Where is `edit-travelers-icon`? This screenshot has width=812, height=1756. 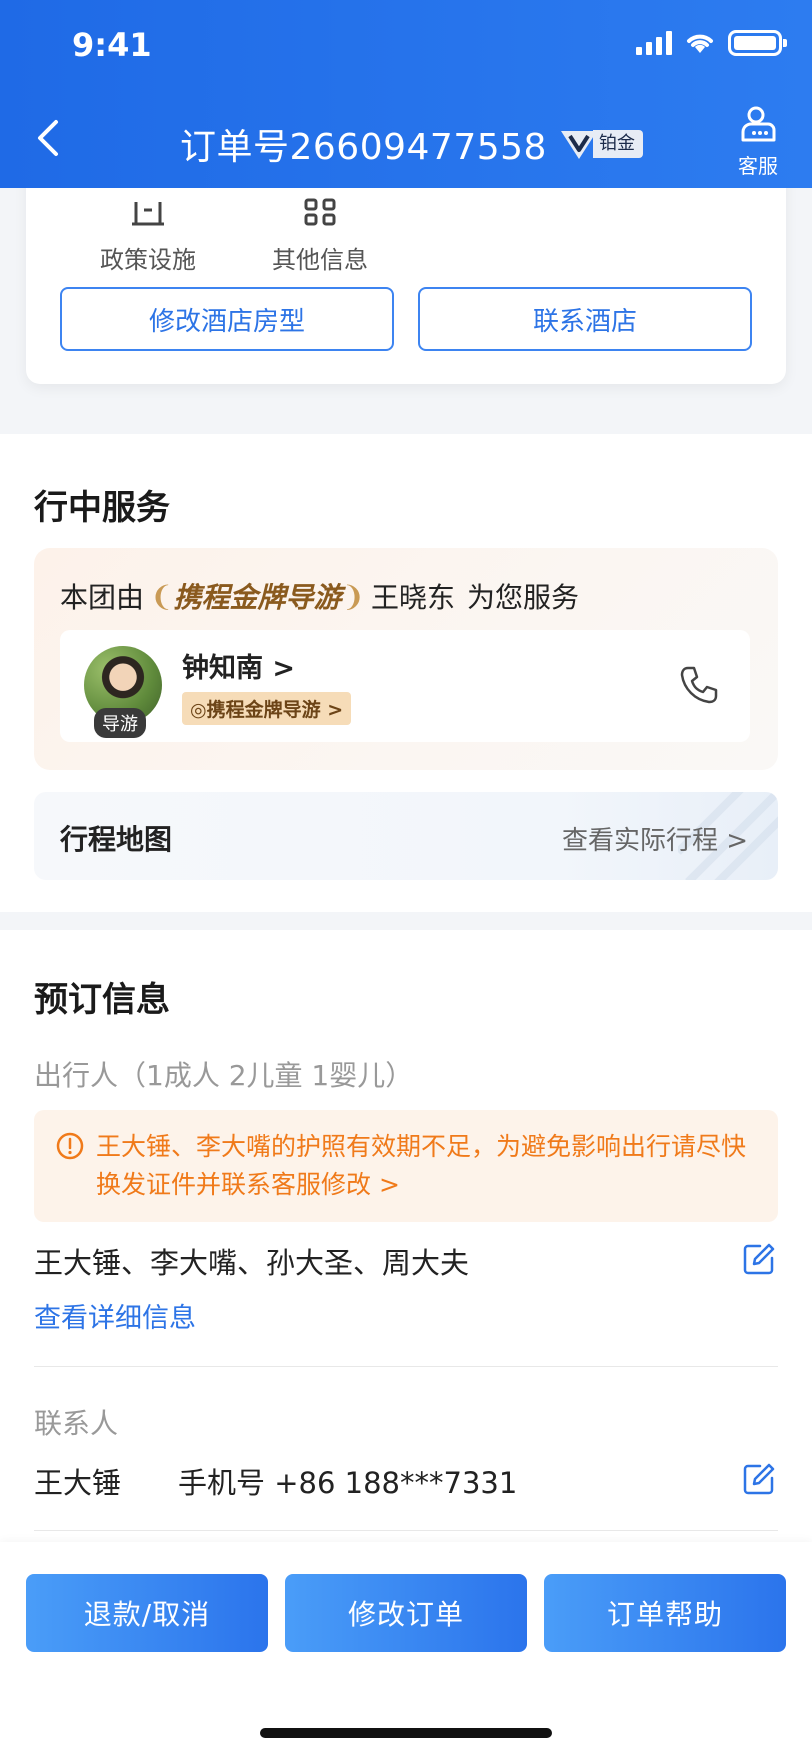 edit-travelers-icon is located at coordinates (759, 1259).